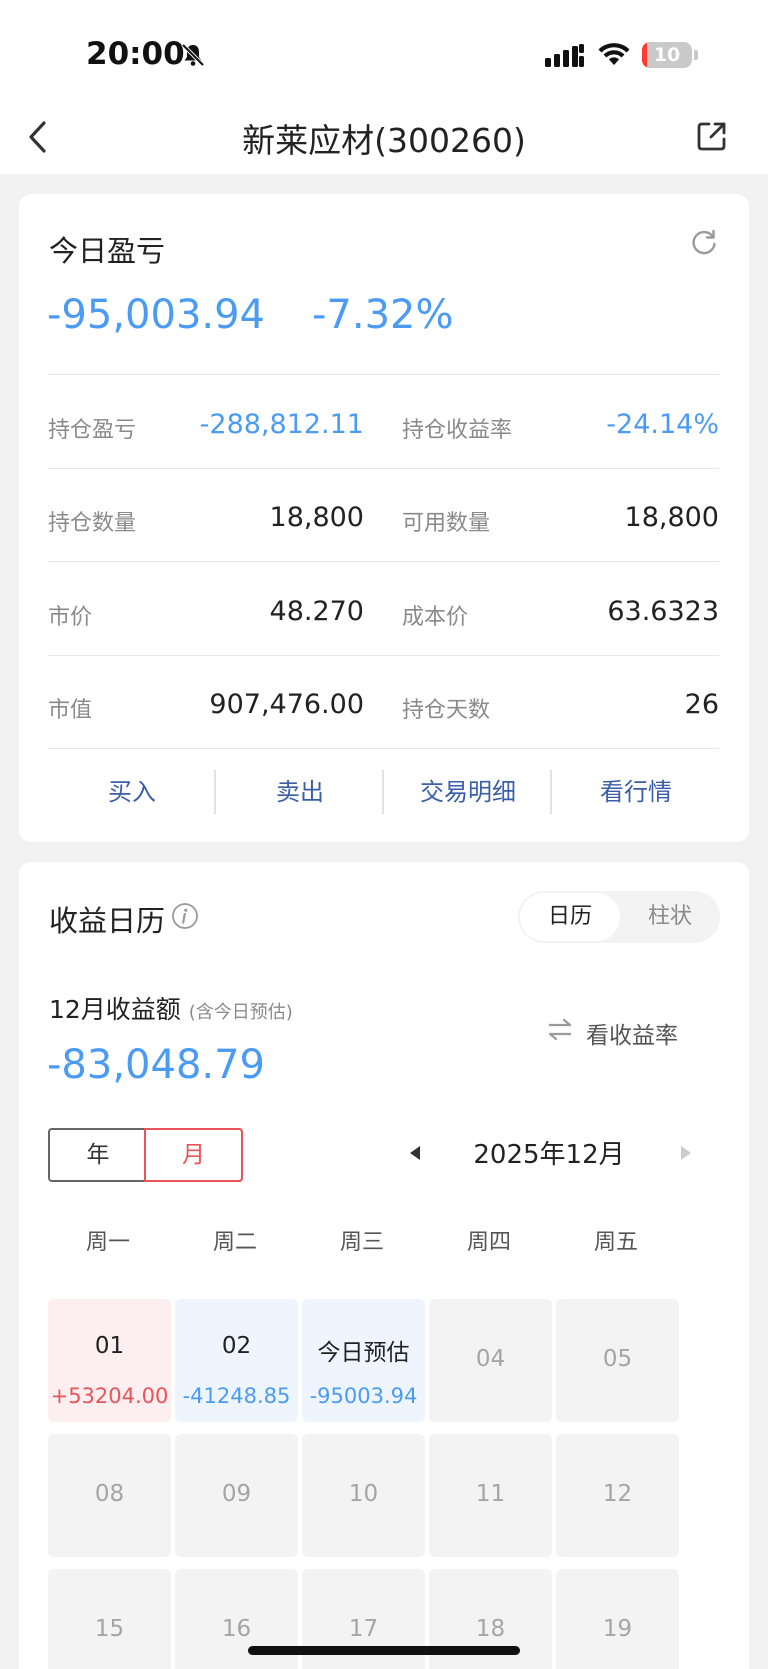 The image size is (768, 1669). I want to click on status-time: 20:00, so click(135, 54).